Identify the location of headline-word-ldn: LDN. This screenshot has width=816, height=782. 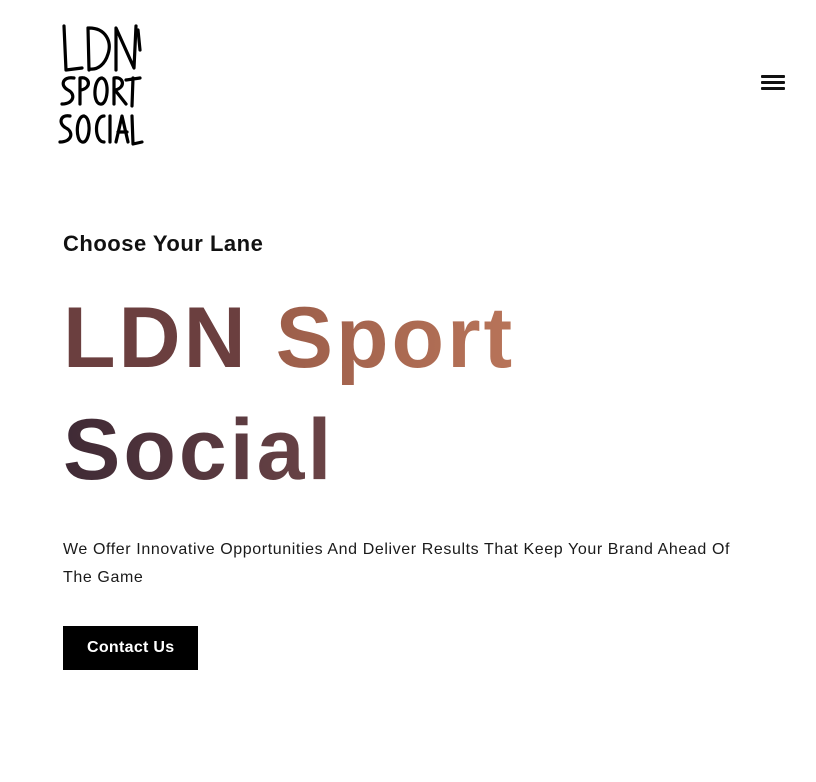
(156, 338).